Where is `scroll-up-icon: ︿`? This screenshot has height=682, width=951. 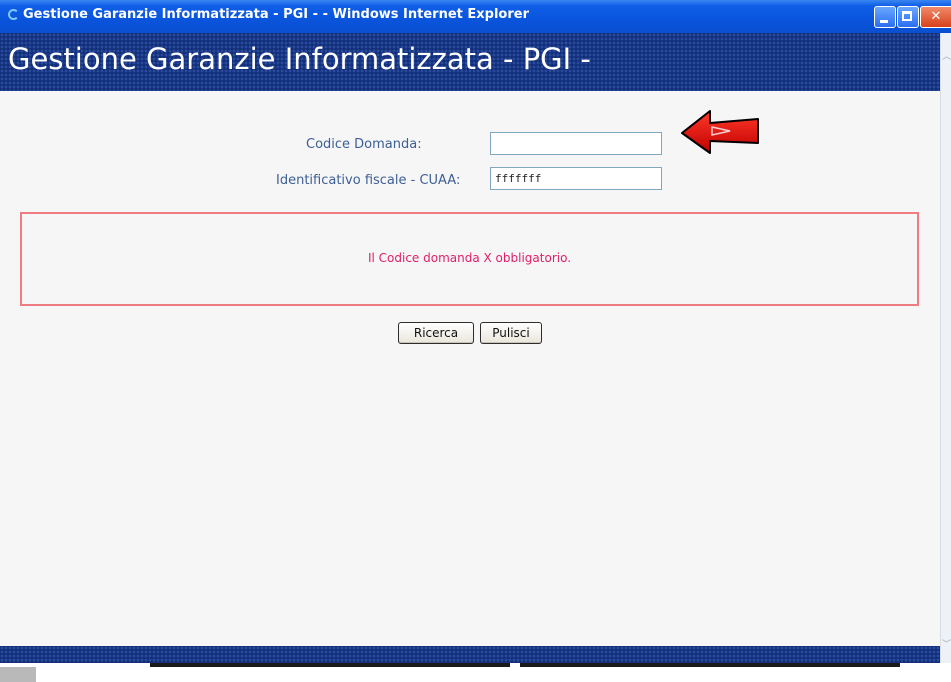 scroll-up-icon: ︿ is located at coordinates (946, 57).